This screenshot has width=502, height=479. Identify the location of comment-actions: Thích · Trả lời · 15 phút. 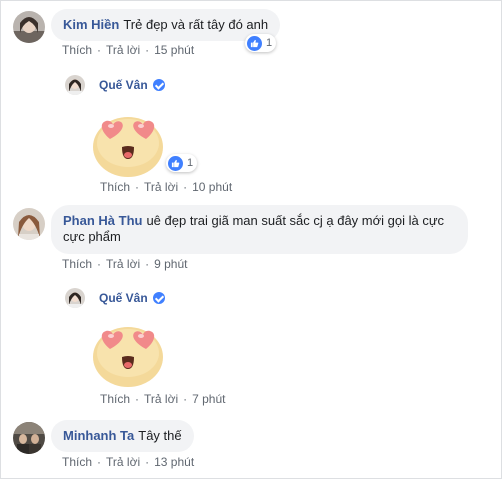
(128, 50).